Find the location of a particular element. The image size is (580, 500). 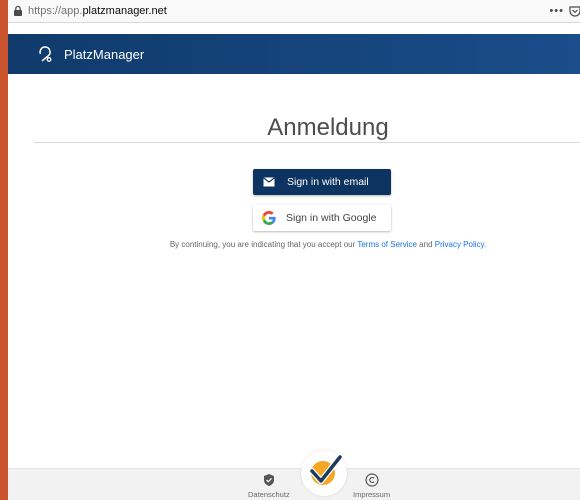

brand-name: PlatzManager is located at coordinates (104, 54).